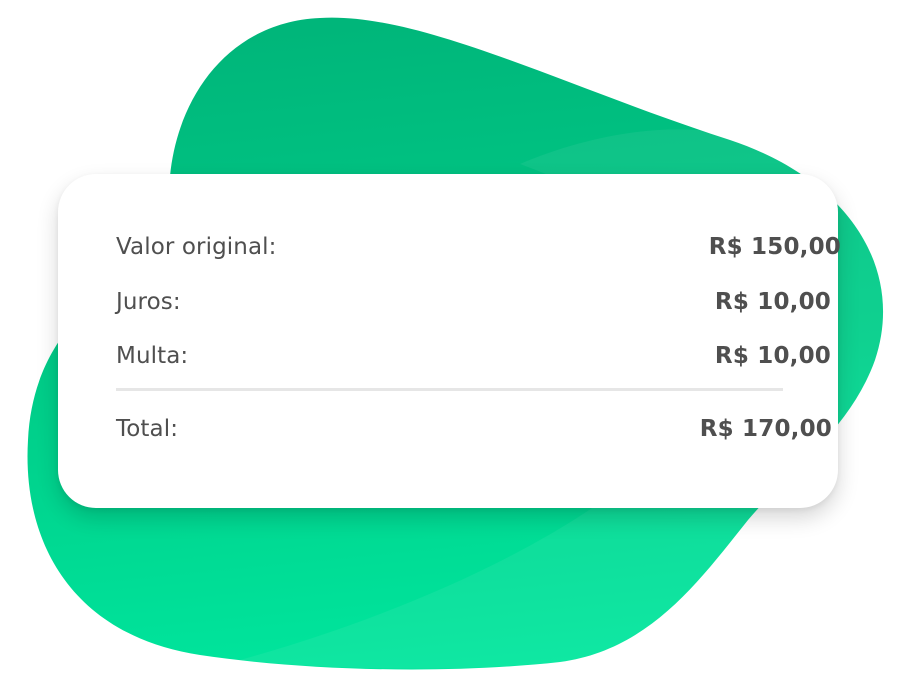  What do you see at coordinates (474, 429) in the screenshot?
I see `total-row: Total: R$ 170,00` at bounding box center [474, 429].